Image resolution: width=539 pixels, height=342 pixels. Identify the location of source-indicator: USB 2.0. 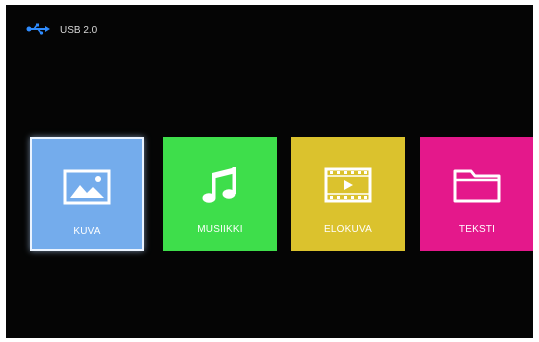
(61, 30).